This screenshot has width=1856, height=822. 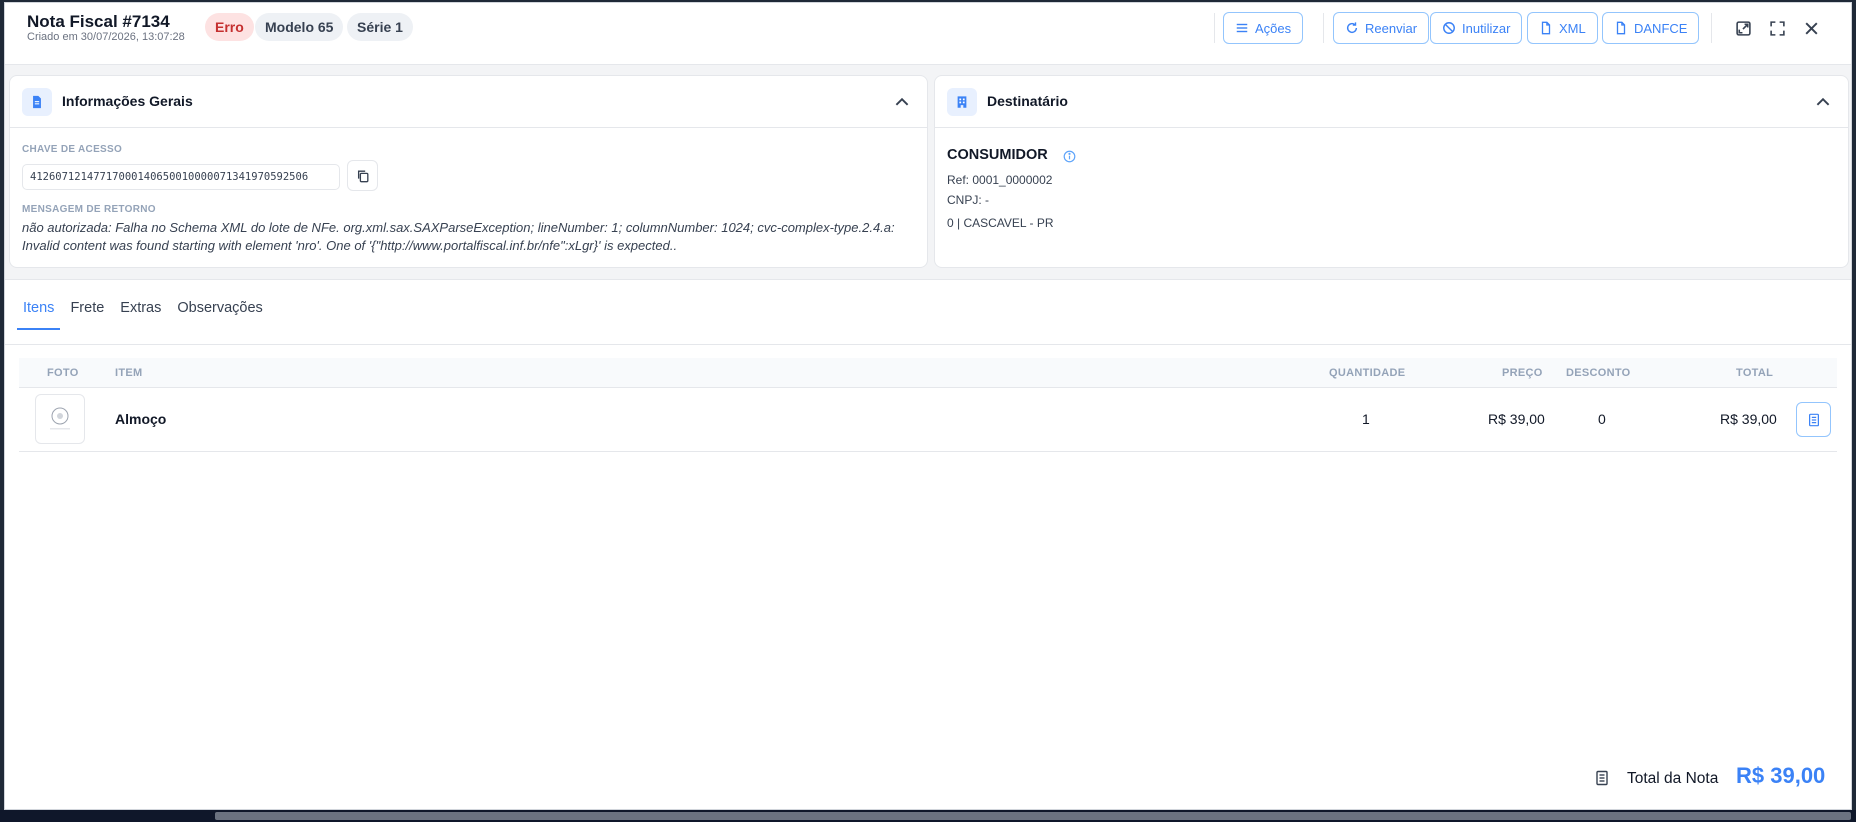 What do you see at coordinates (1273, 28) in the screenshot?
I see `acoes-label: Ações` at bounding box center [1273, 28].